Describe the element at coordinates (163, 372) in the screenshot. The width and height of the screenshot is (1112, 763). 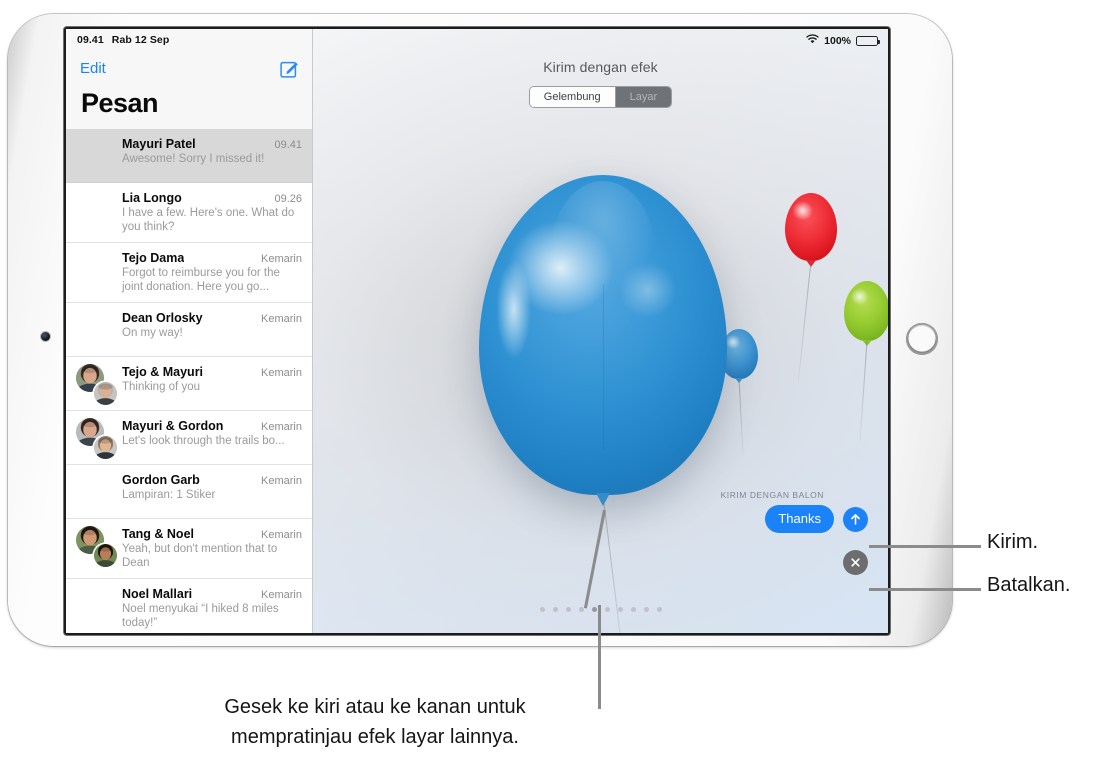
I see `conversation-name: Tejo & Mayuri` at that location.